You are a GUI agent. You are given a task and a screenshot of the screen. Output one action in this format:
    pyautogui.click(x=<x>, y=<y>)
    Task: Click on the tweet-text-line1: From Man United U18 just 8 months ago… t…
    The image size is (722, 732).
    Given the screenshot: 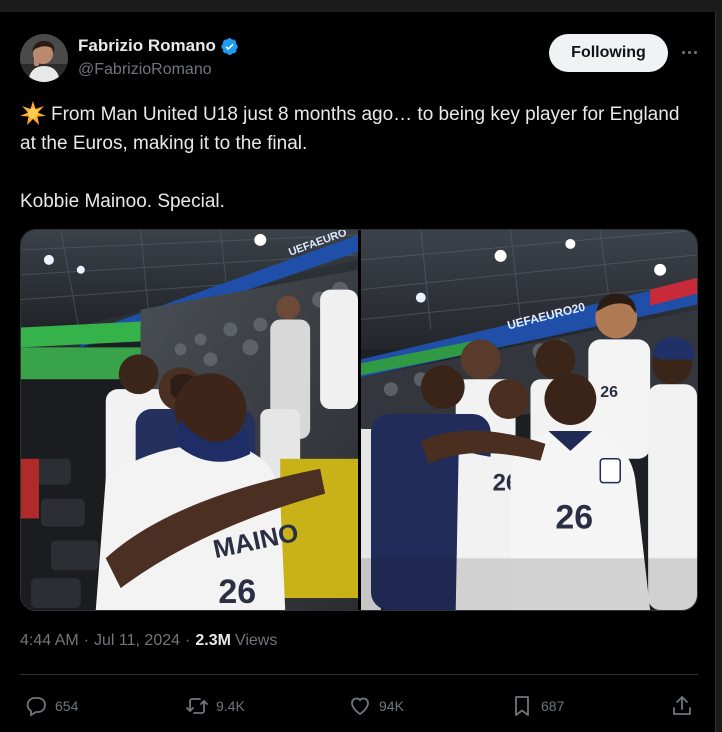 What is the action you would take?
    pyautogui.click(x=350, y=129)
    